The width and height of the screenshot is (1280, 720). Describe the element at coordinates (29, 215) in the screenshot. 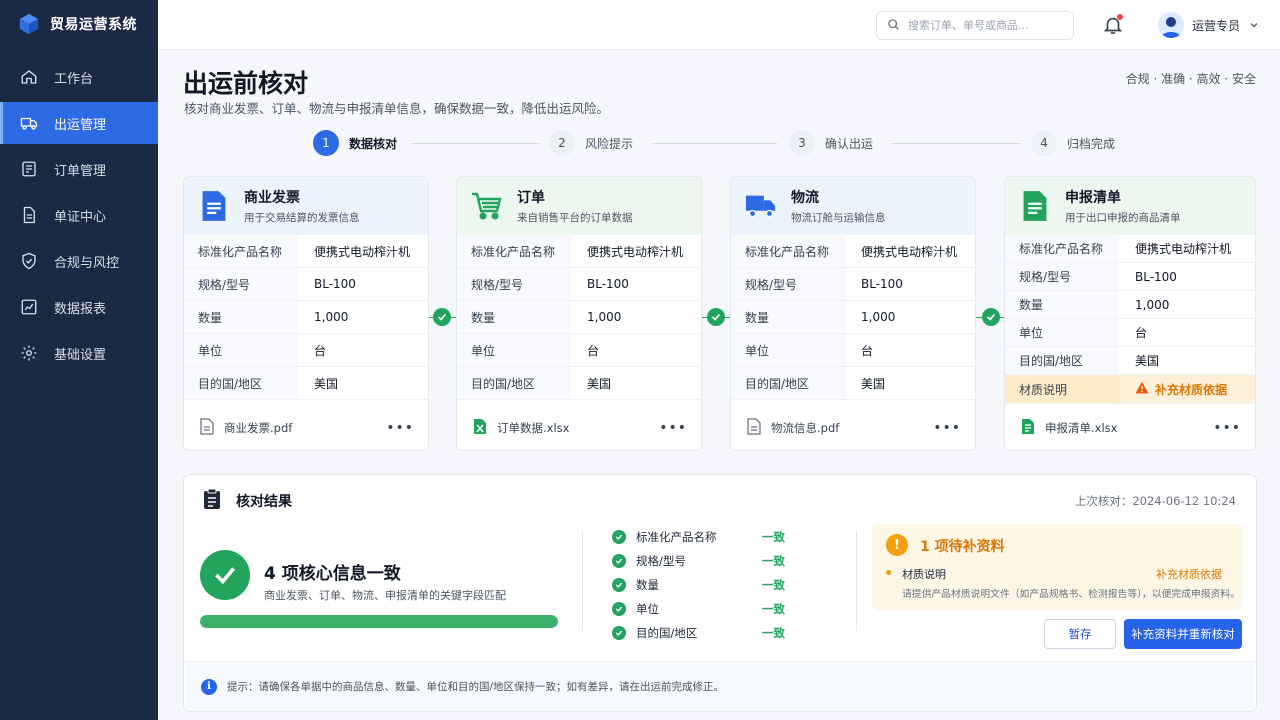

I see `document-icon` at that location.